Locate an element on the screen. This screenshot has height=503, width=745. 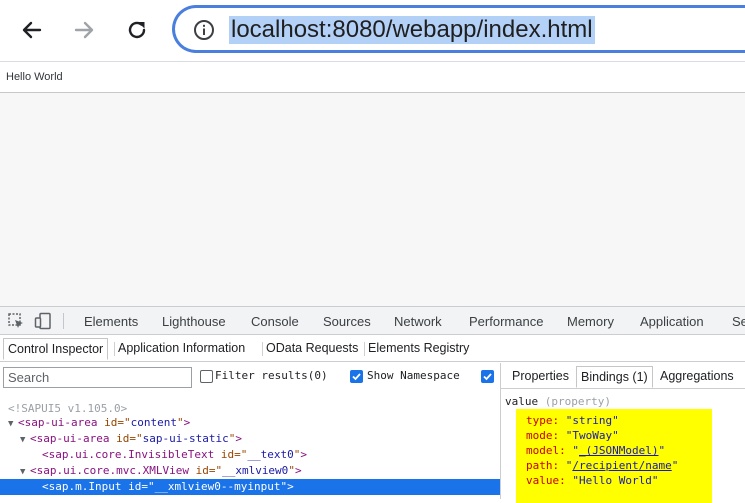
details-tab-bar: Properties Bindings (1) Aggregations is located at coordinates (623, 376).